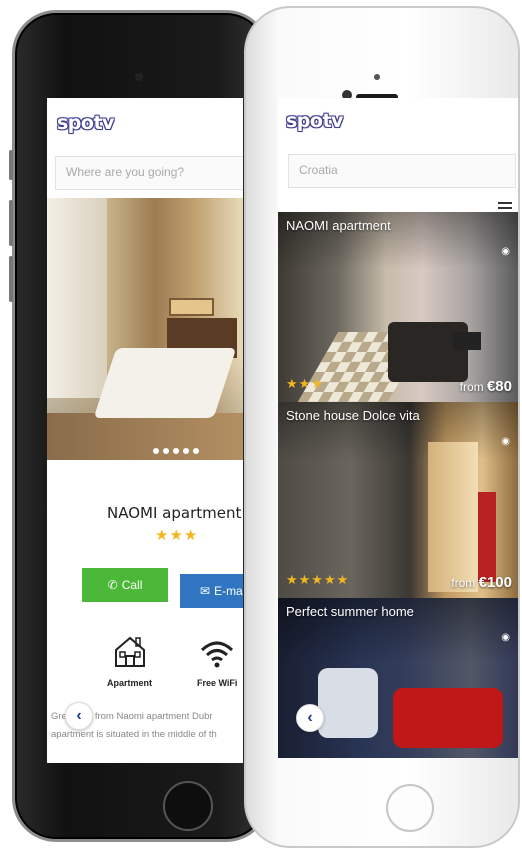  I want to click on amenity-wifi: Free WiFi, so click(217, 663).